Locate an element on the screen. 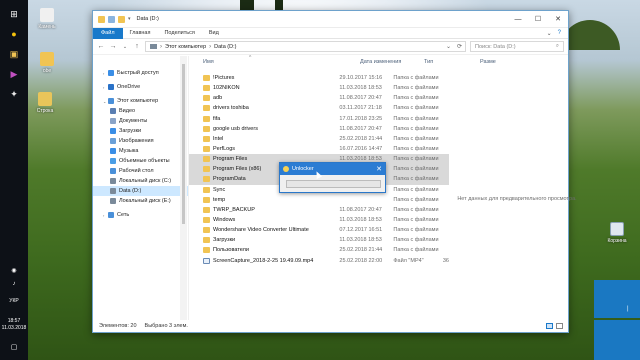 The width and height of the screenshot is (640, 360). forward-button: → is located at coordinates (113, 46).